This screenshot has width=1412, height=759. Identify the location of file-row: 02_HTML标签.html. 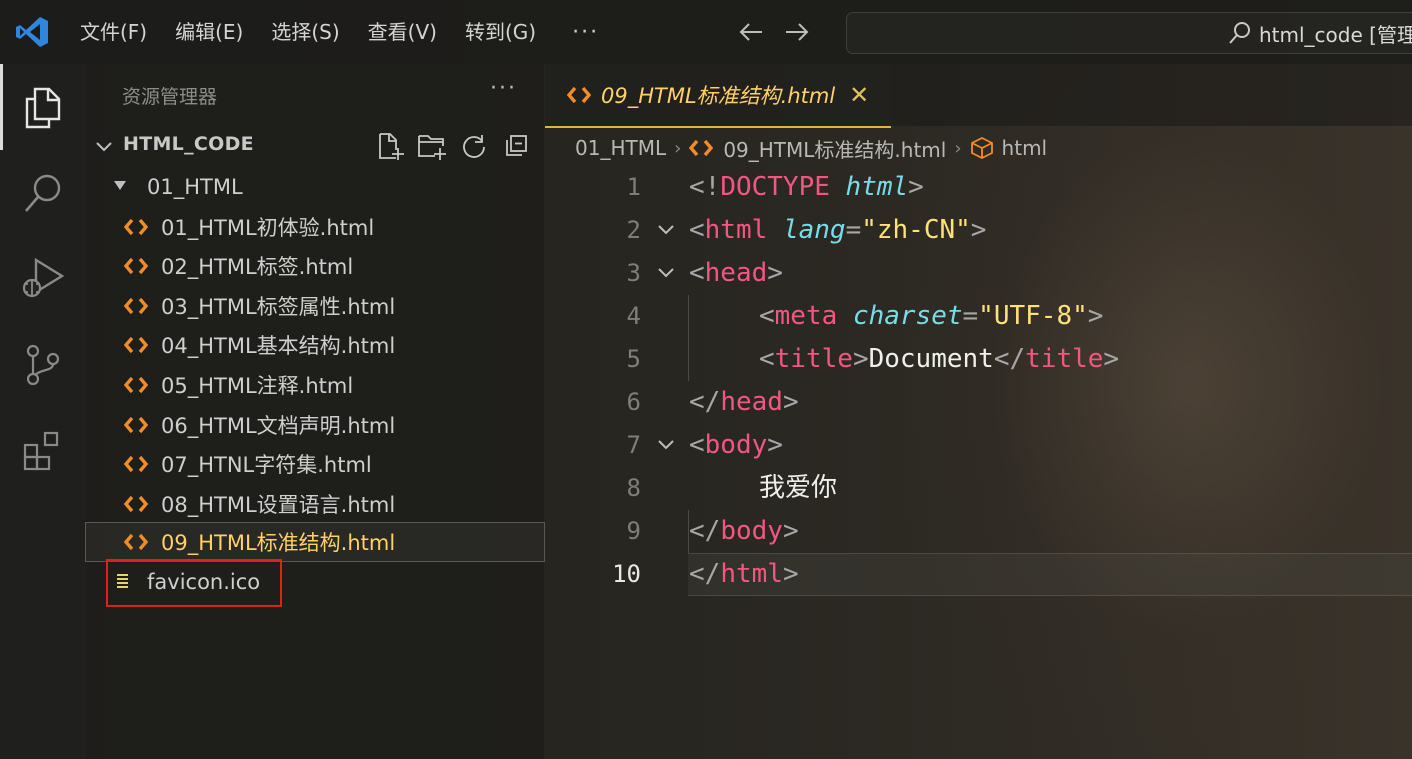
(315, 266).